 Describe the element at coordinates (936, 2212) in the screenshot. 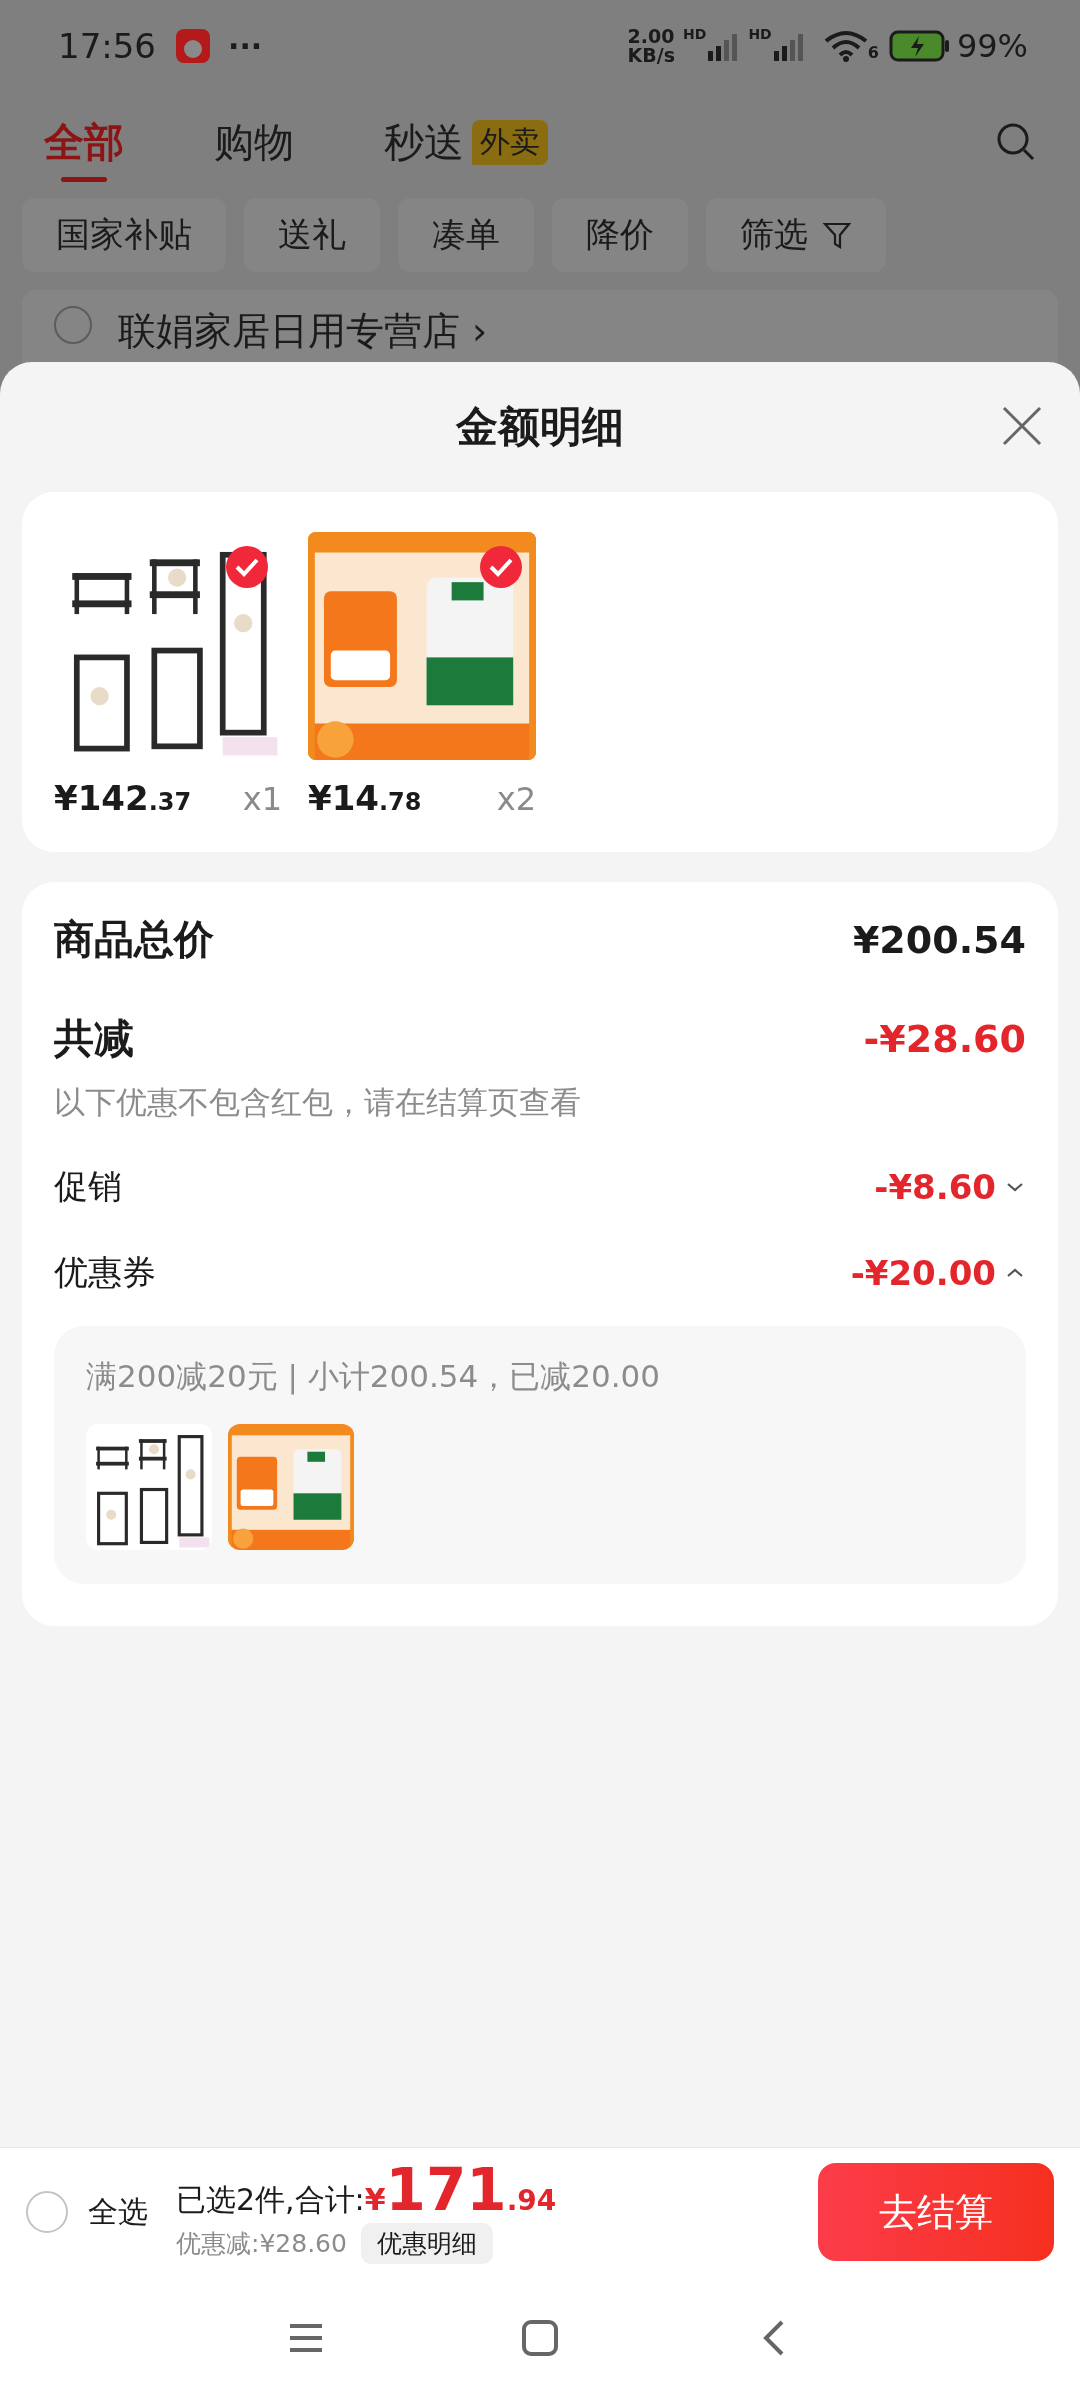

I see `checkout-button: 去结算` at that location.